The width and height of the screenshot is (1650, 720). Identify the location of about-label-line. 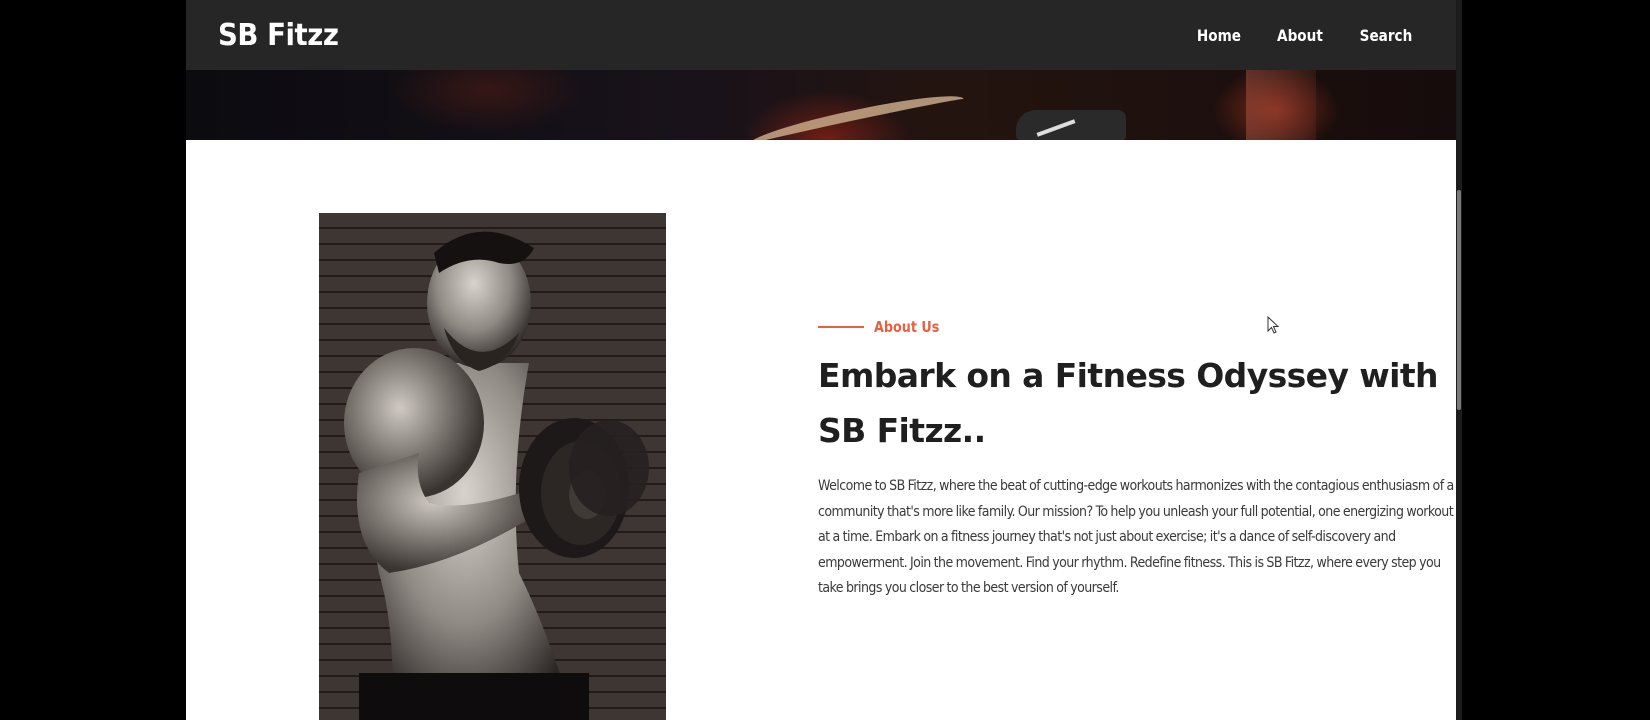
(841, 327).